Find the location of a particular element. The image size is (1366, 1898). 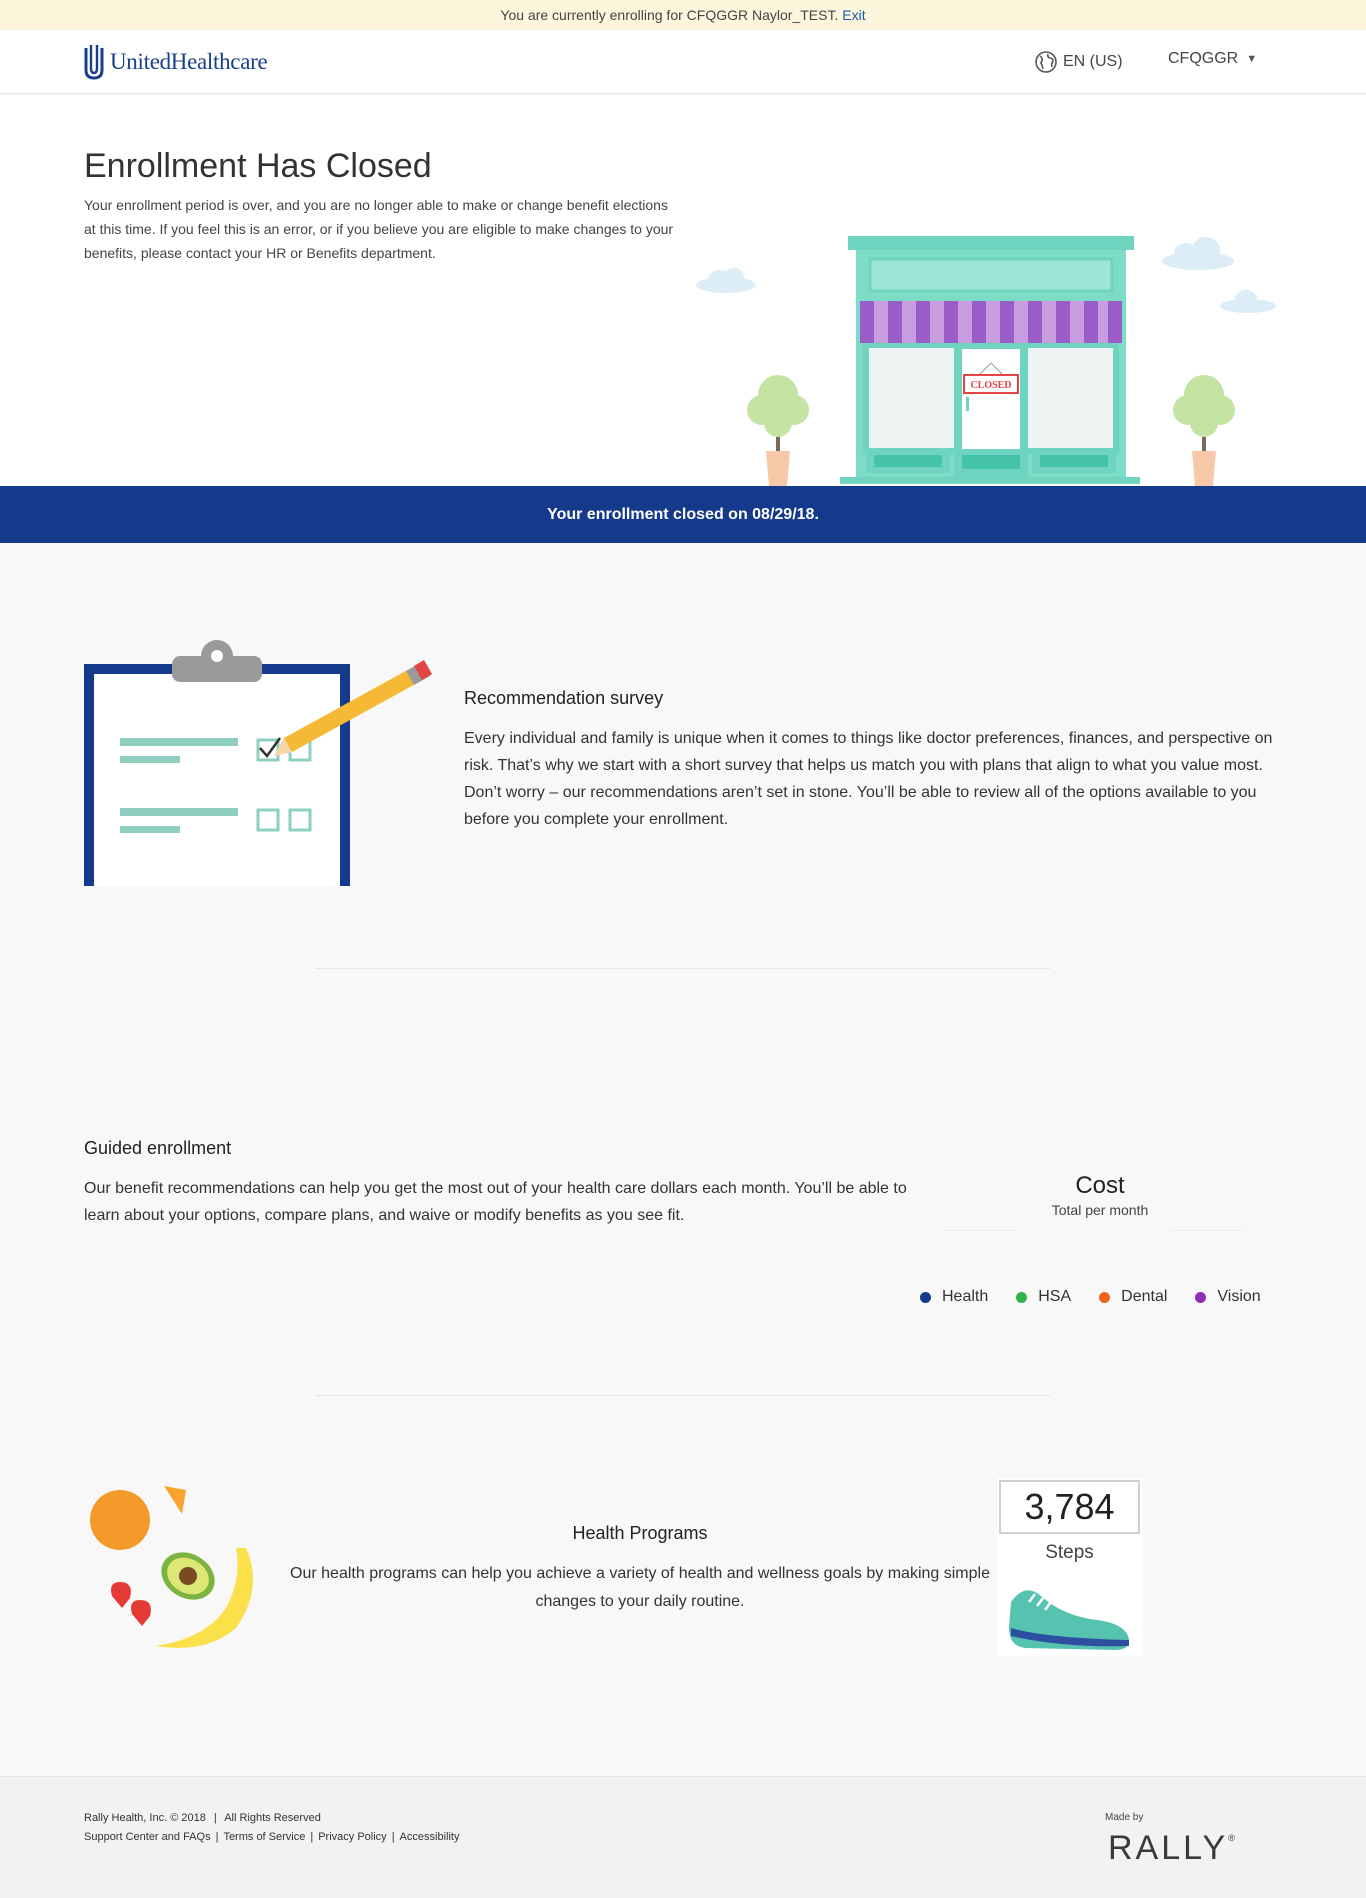

cost-title: Cost is located at coordinates (1100, 1185).